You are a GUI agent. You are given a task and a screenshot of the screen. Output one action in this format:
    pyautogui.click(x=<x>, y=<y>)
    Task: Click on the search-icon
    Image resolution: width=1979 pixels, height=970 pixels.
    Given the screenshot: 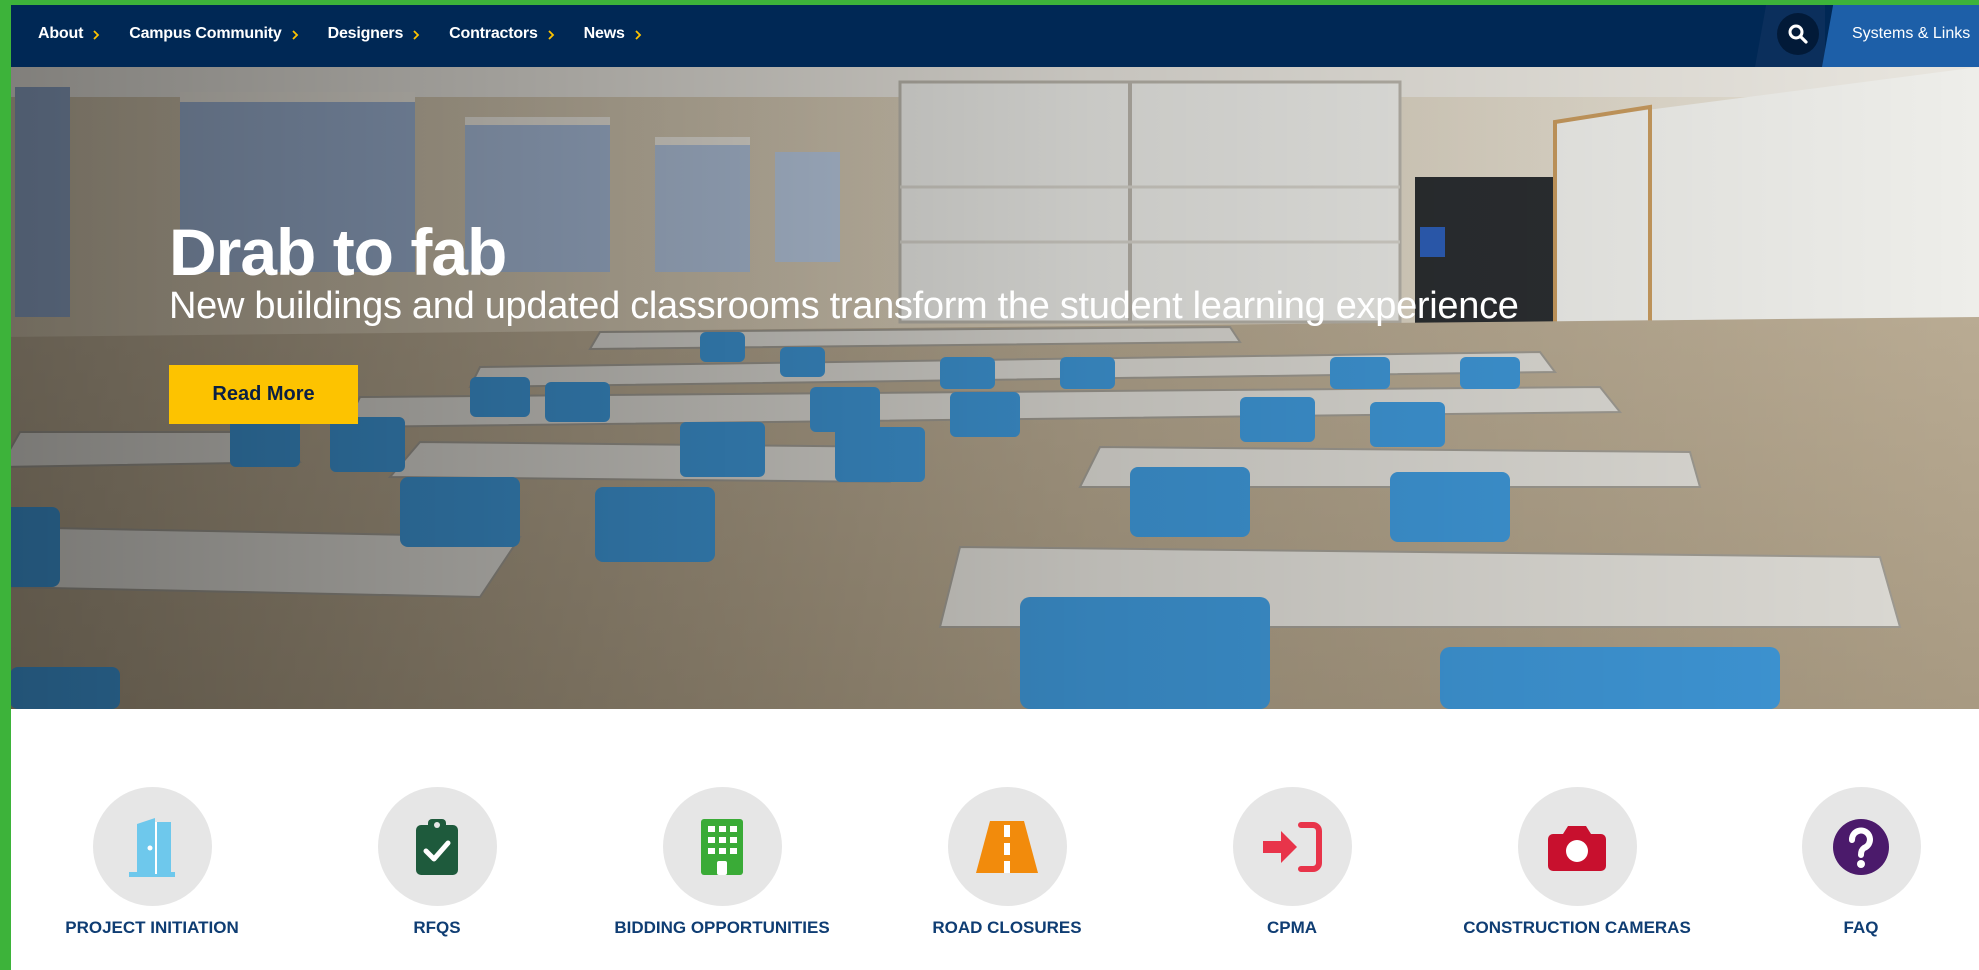 What is the action you would take?
    pyautogui.click(x=1798, y=34)
    